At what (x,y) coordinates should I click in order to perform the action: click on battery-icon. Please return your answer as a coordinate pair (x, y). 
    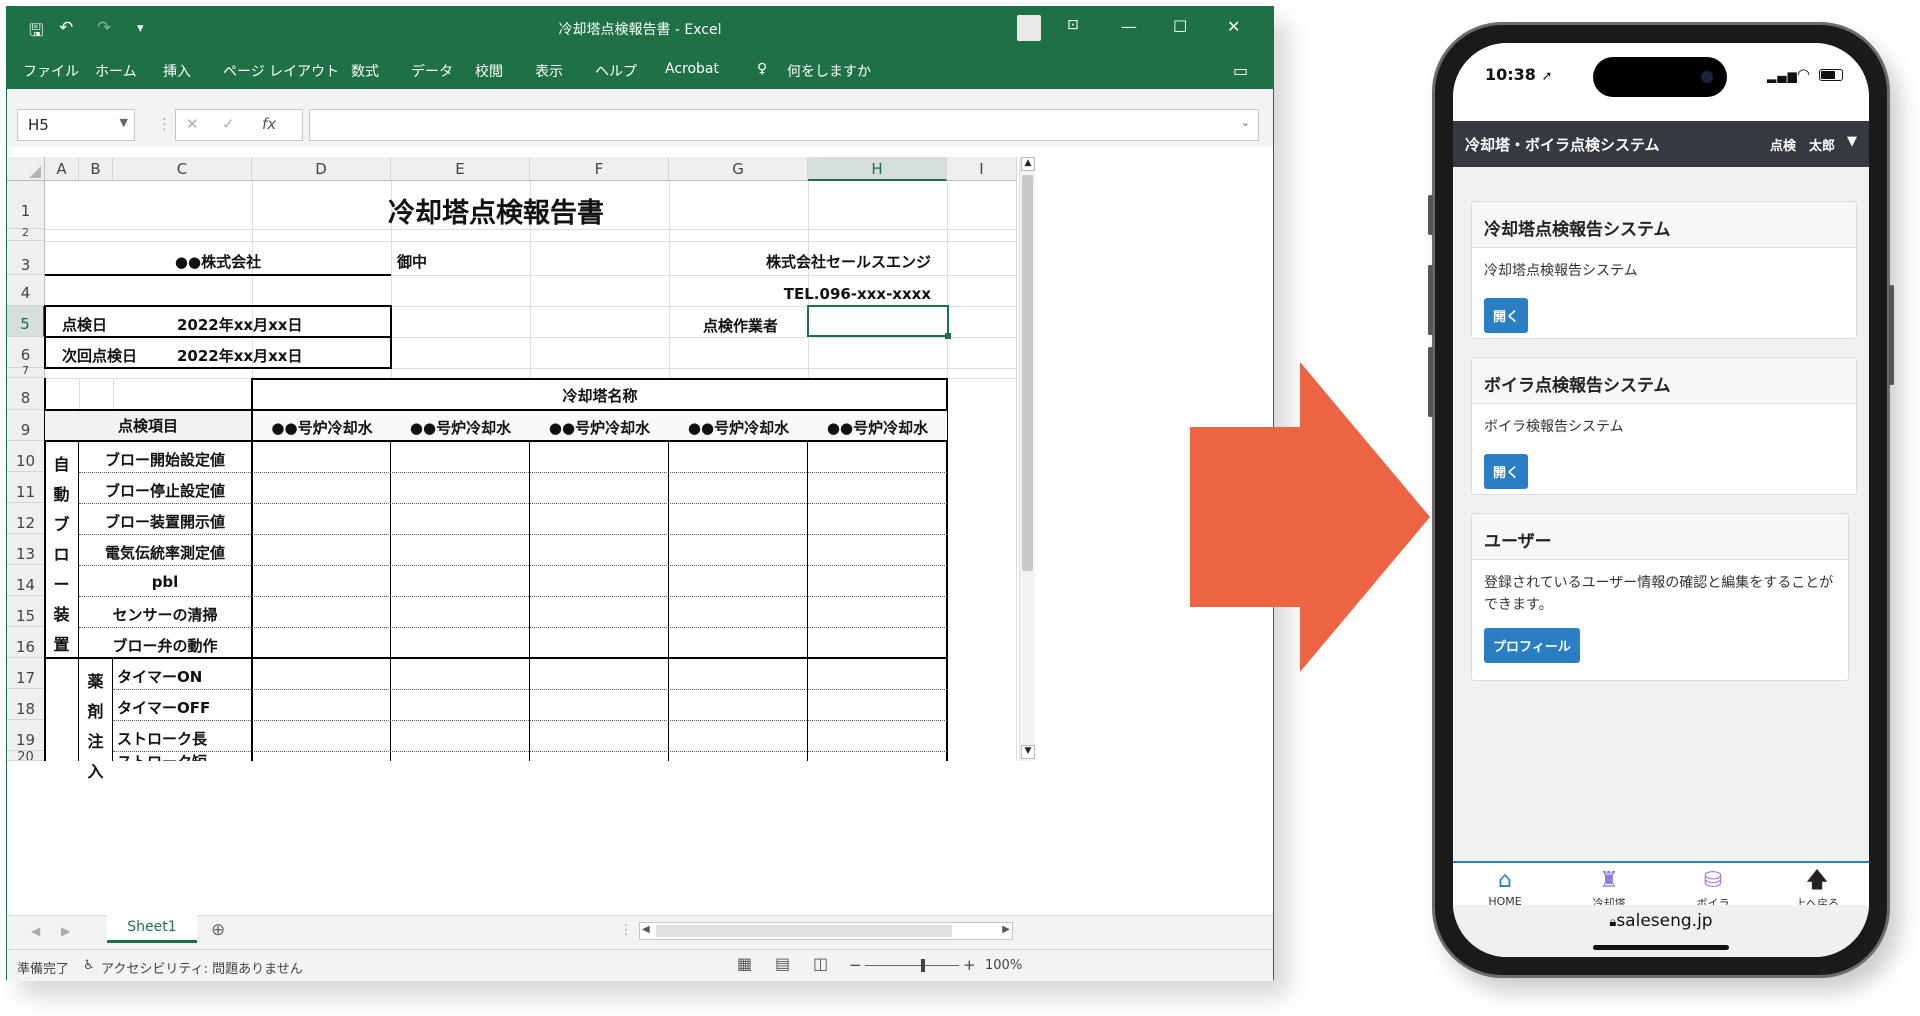
    Looking at the image, I should click on (1831, 75).